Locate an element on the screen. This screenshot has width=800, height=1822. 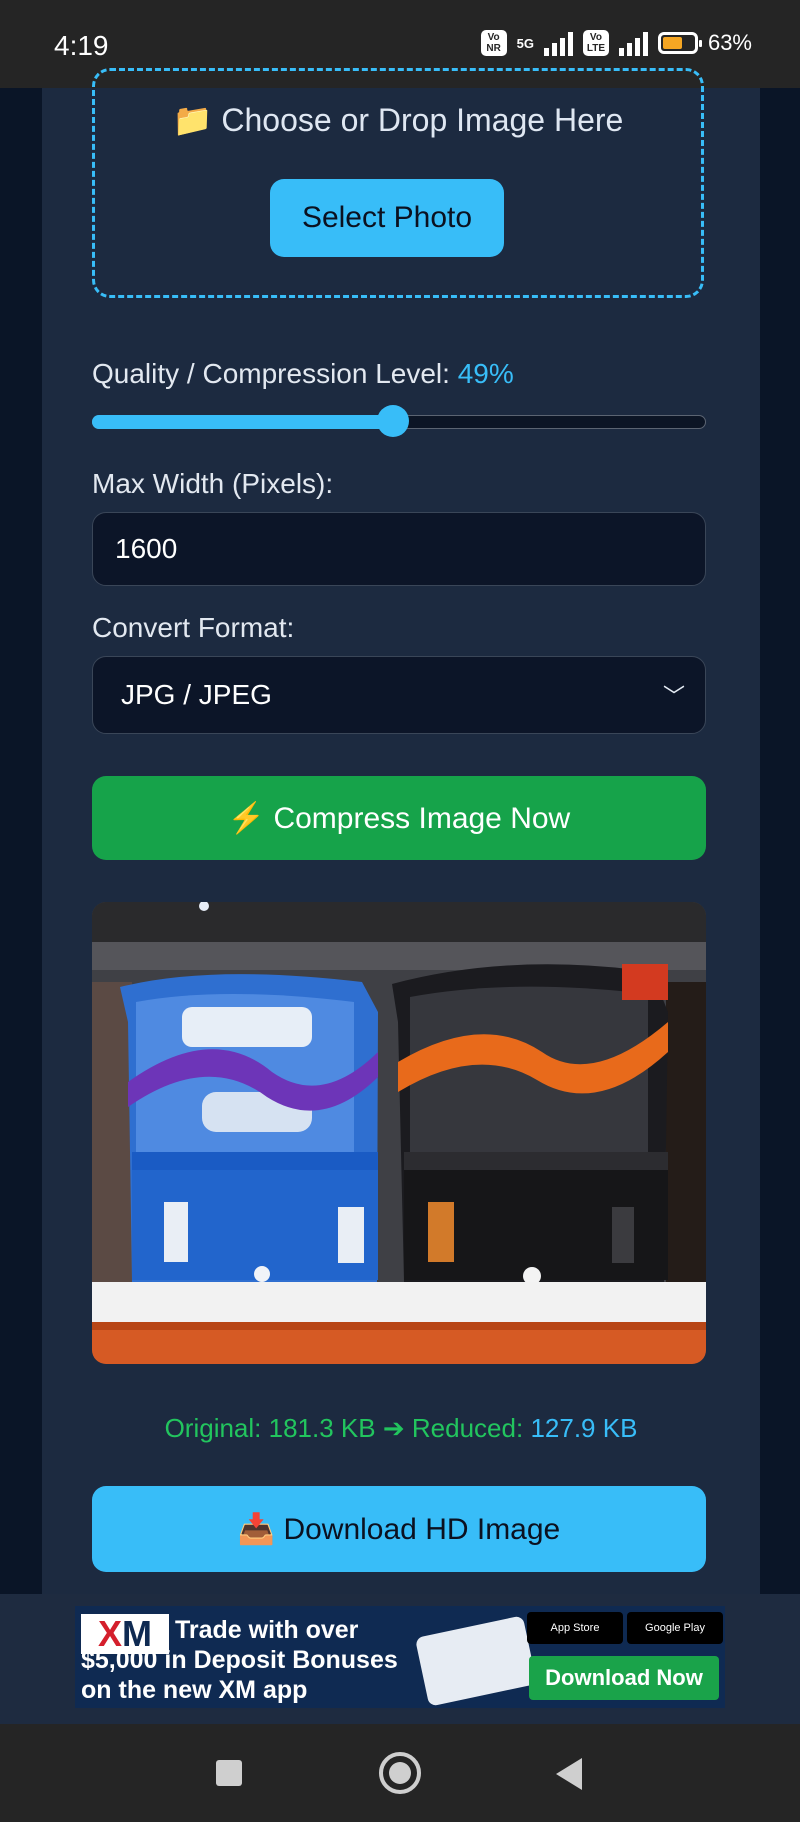
recents-icon is located at coordinates (229, 1773).